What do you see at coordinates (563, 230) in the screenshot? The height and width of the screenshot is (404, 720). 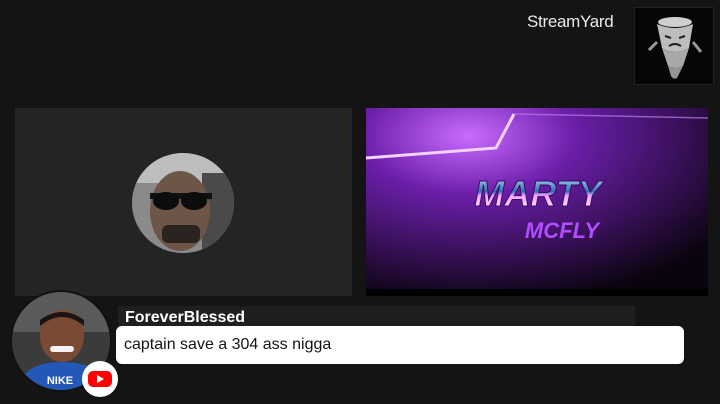 I see `svg-text: MCFLY` at bounding box center [563, 230].